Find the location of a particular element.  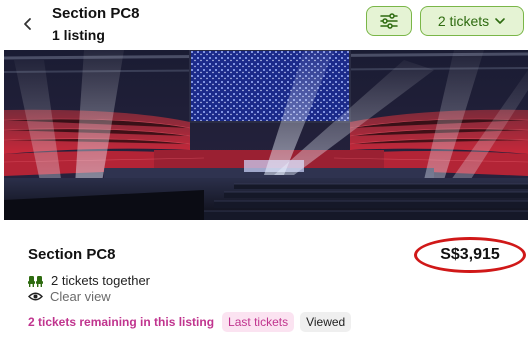

header-bar: Section PC8 1 listing 2 tickets is located at coordinates (265, 24).